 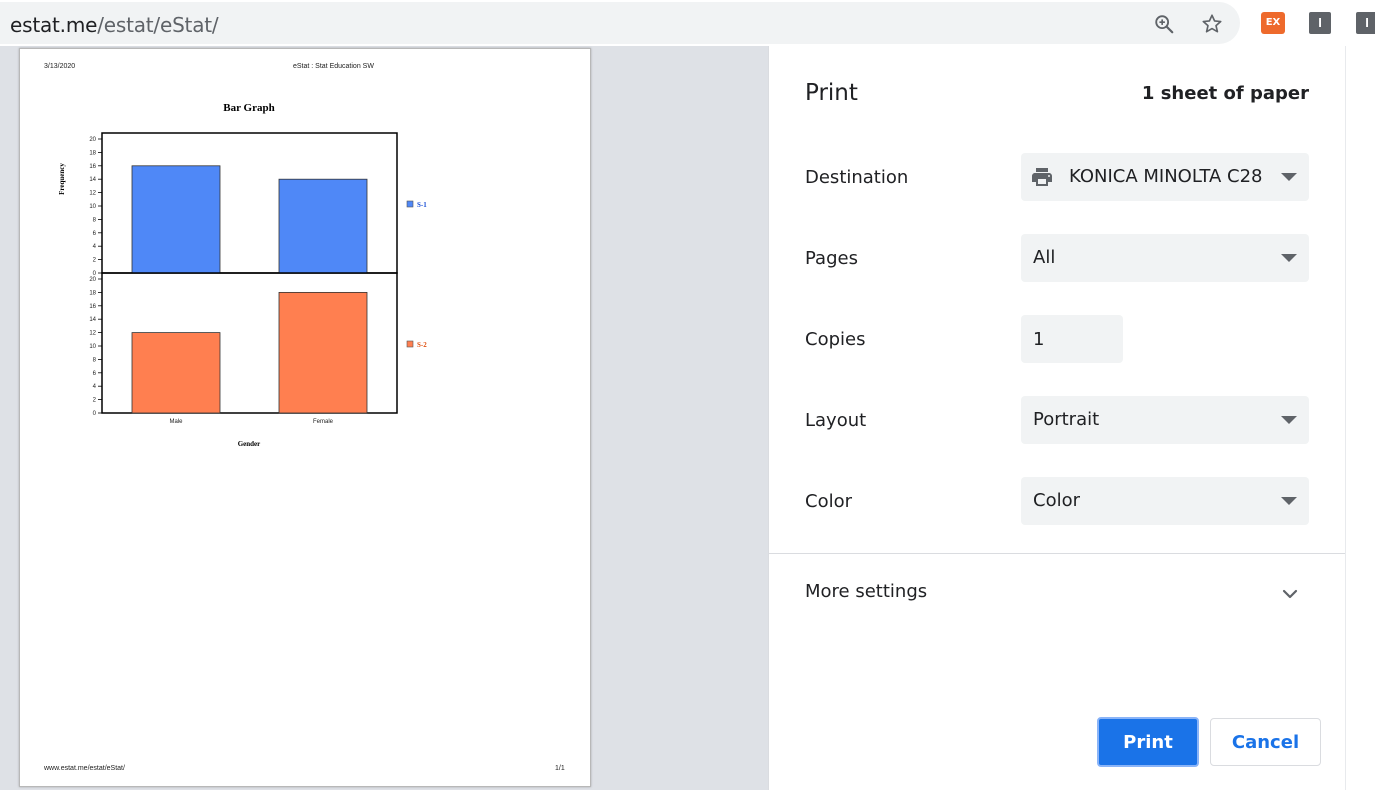 What do you see at coordinates (1057, 553) in the screenshot?
I see `divider` at bounding box center [1057, 553].